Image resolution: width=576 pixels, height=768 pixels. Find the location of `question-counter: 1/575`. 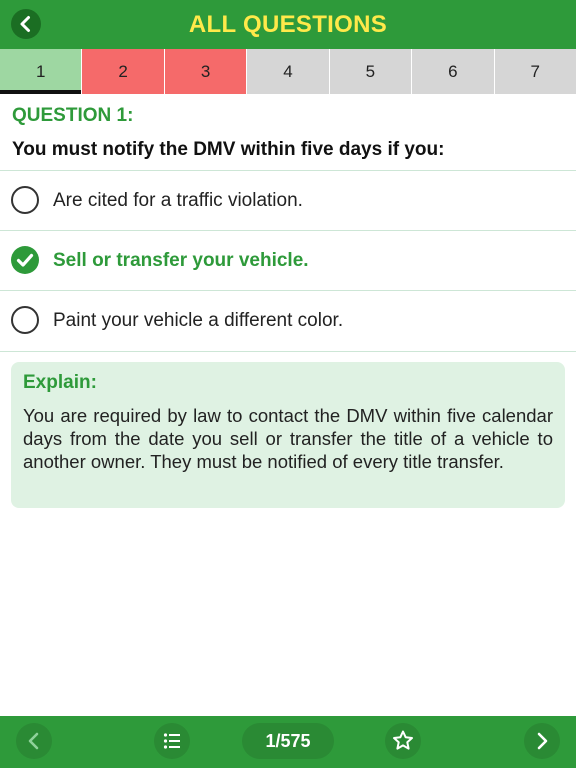

question-counter: 1/575 is located at coordinates (288, 741).